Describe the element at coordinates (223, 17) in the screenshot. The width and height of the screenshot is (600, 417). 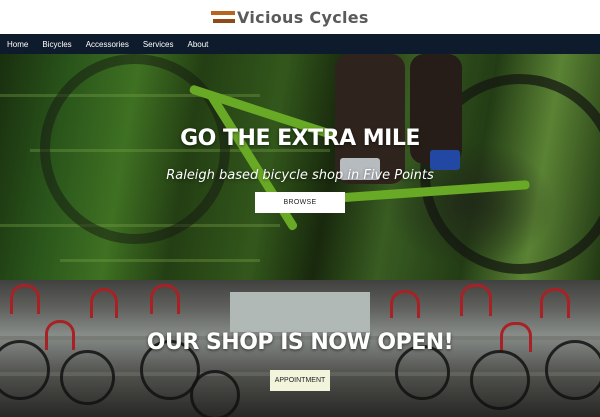
I see `logo-stripes-icon` at that location.